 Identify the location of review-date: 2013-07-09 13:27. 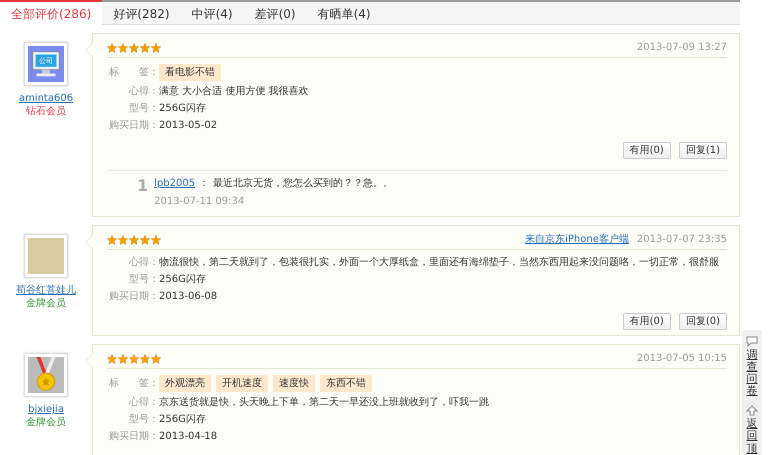
(681, 47).